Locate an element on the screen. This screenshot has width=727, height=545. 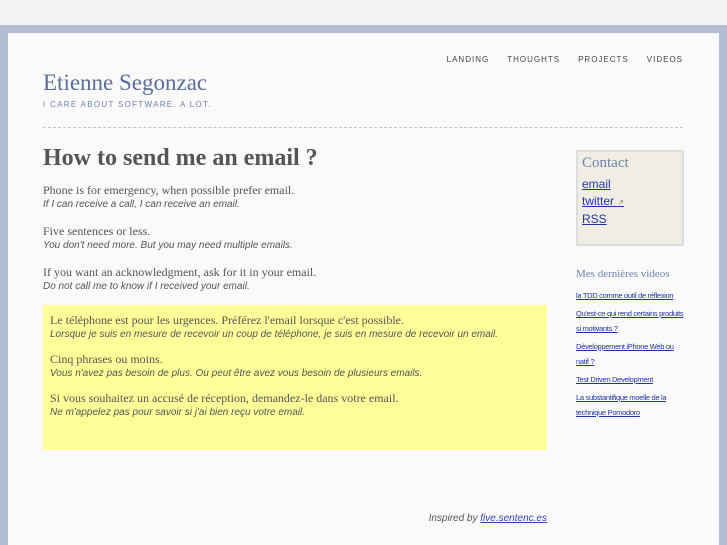
videos-title: Mes dernières videos is located at coordinates (623, 274).